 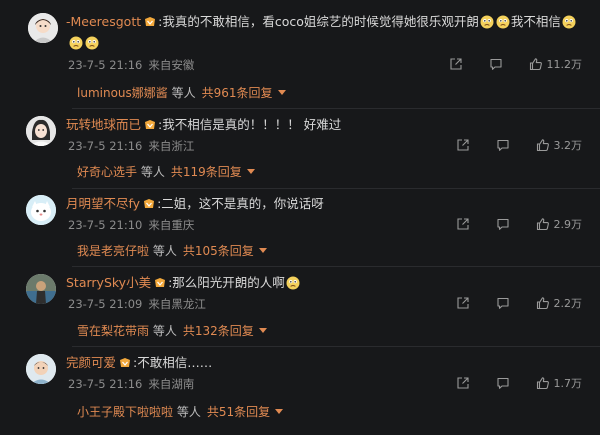 What do you see at coordinates (171, 65) in the screenshot?
I see `comment-location: 来自安徽` at bounding box center [171, 65].